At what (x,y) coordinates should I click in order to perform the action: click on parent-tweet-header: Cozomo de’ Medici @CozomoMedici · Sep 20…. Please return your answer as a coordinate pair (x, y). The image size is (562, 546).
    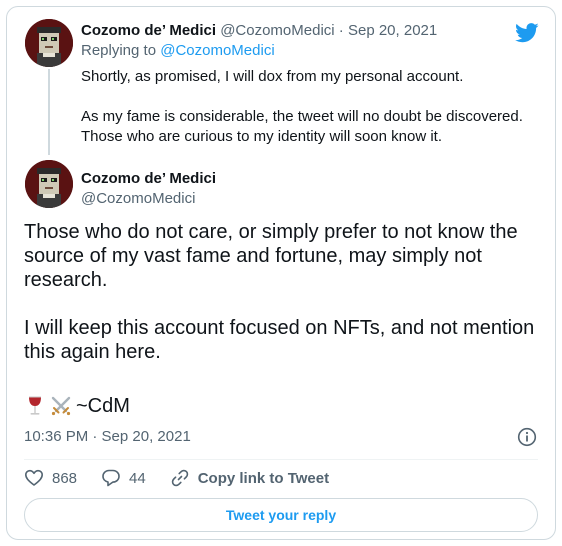
    Looking at the image, I should click on (306, 31).